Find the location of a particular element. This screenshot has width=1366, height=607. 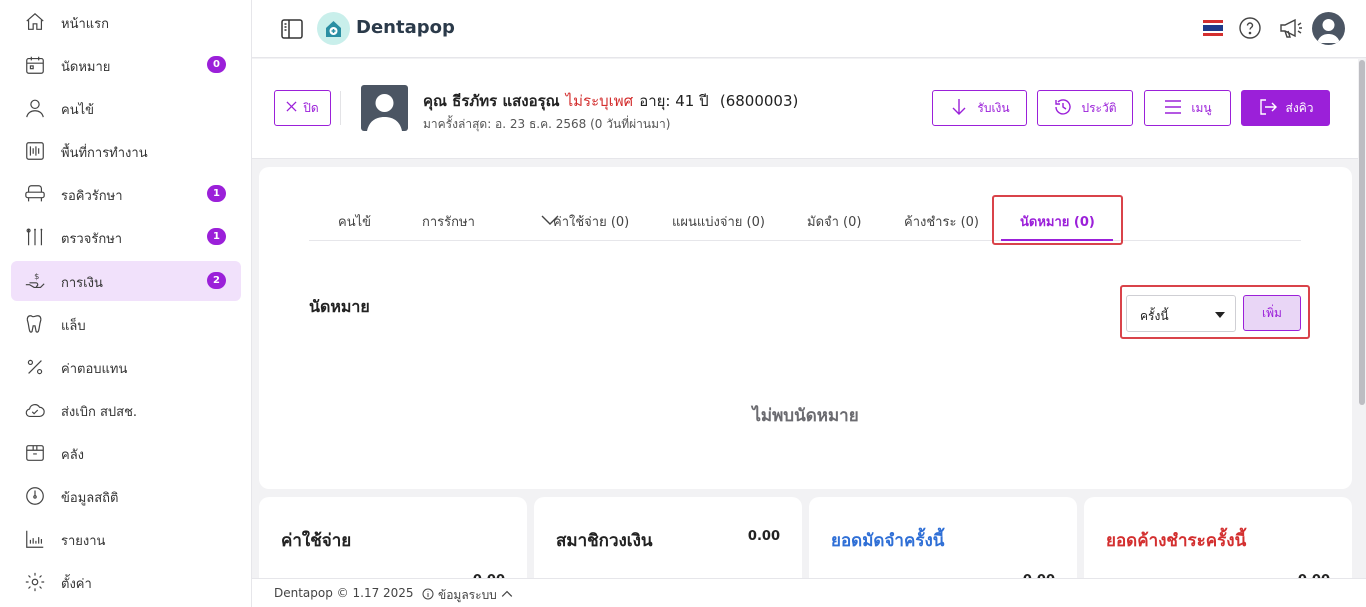

dental-chair-icon is located at coordinates (35, 194).